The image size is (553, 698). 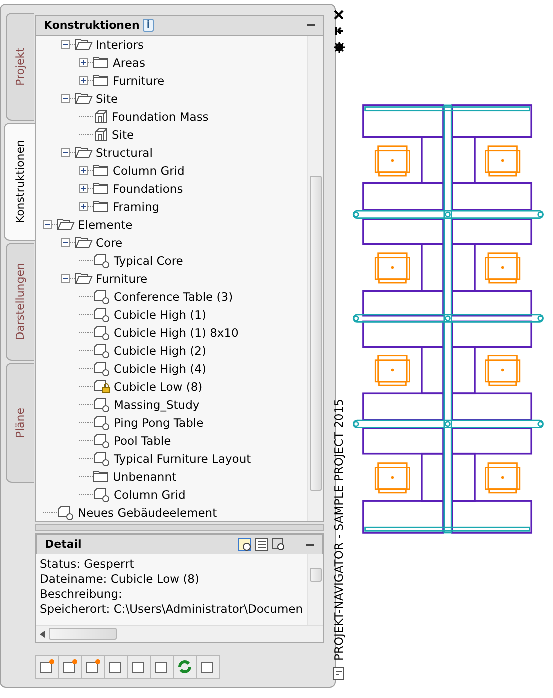 What do you see at coordinates (339, 15) in the screenshot?
I see `close-icon` at bounding box center [339, 15].